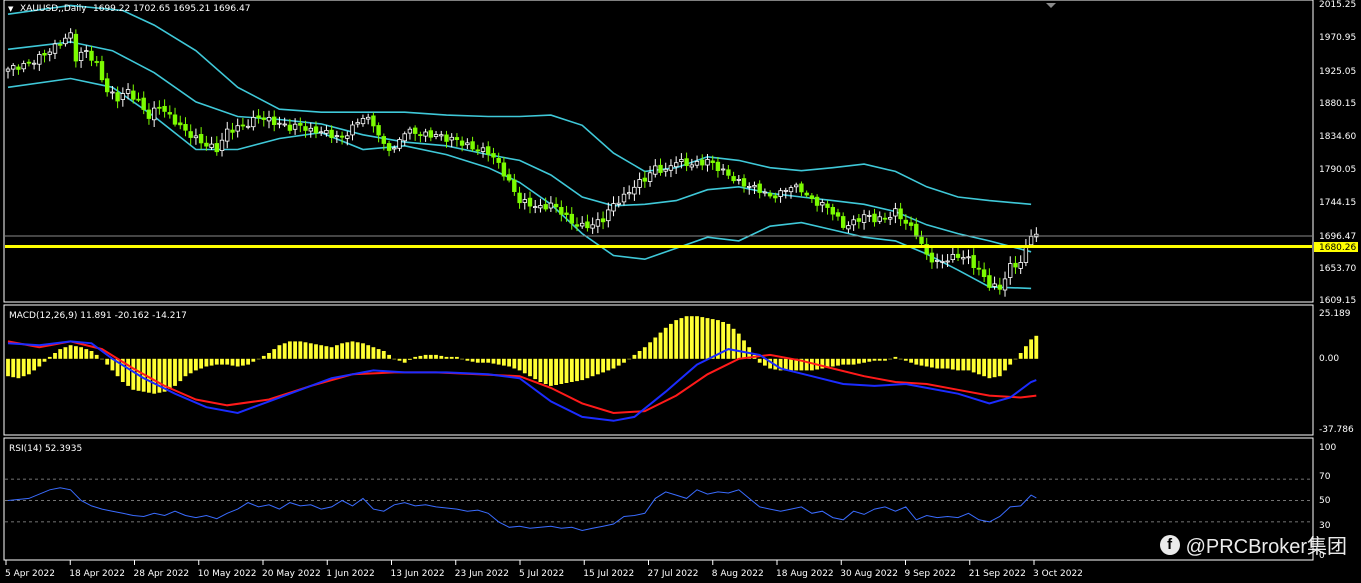  I want to click on price-tick: 1970.95, so click(1337, 38).